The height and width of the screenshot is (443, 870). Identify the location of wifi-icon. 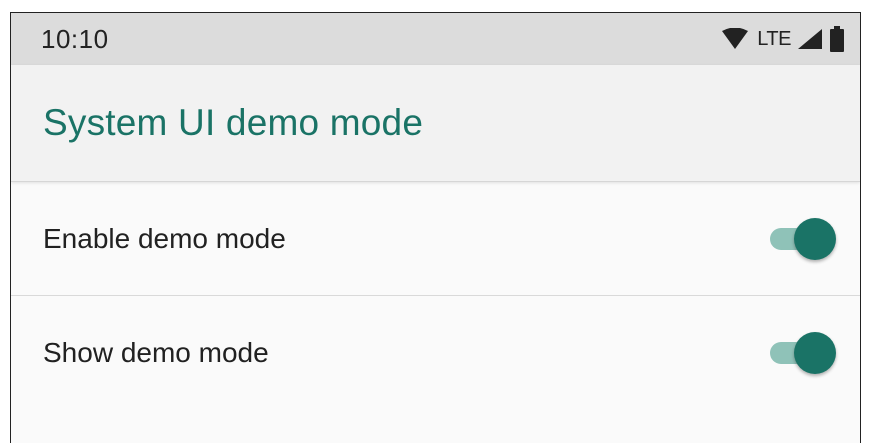
(735, 39).